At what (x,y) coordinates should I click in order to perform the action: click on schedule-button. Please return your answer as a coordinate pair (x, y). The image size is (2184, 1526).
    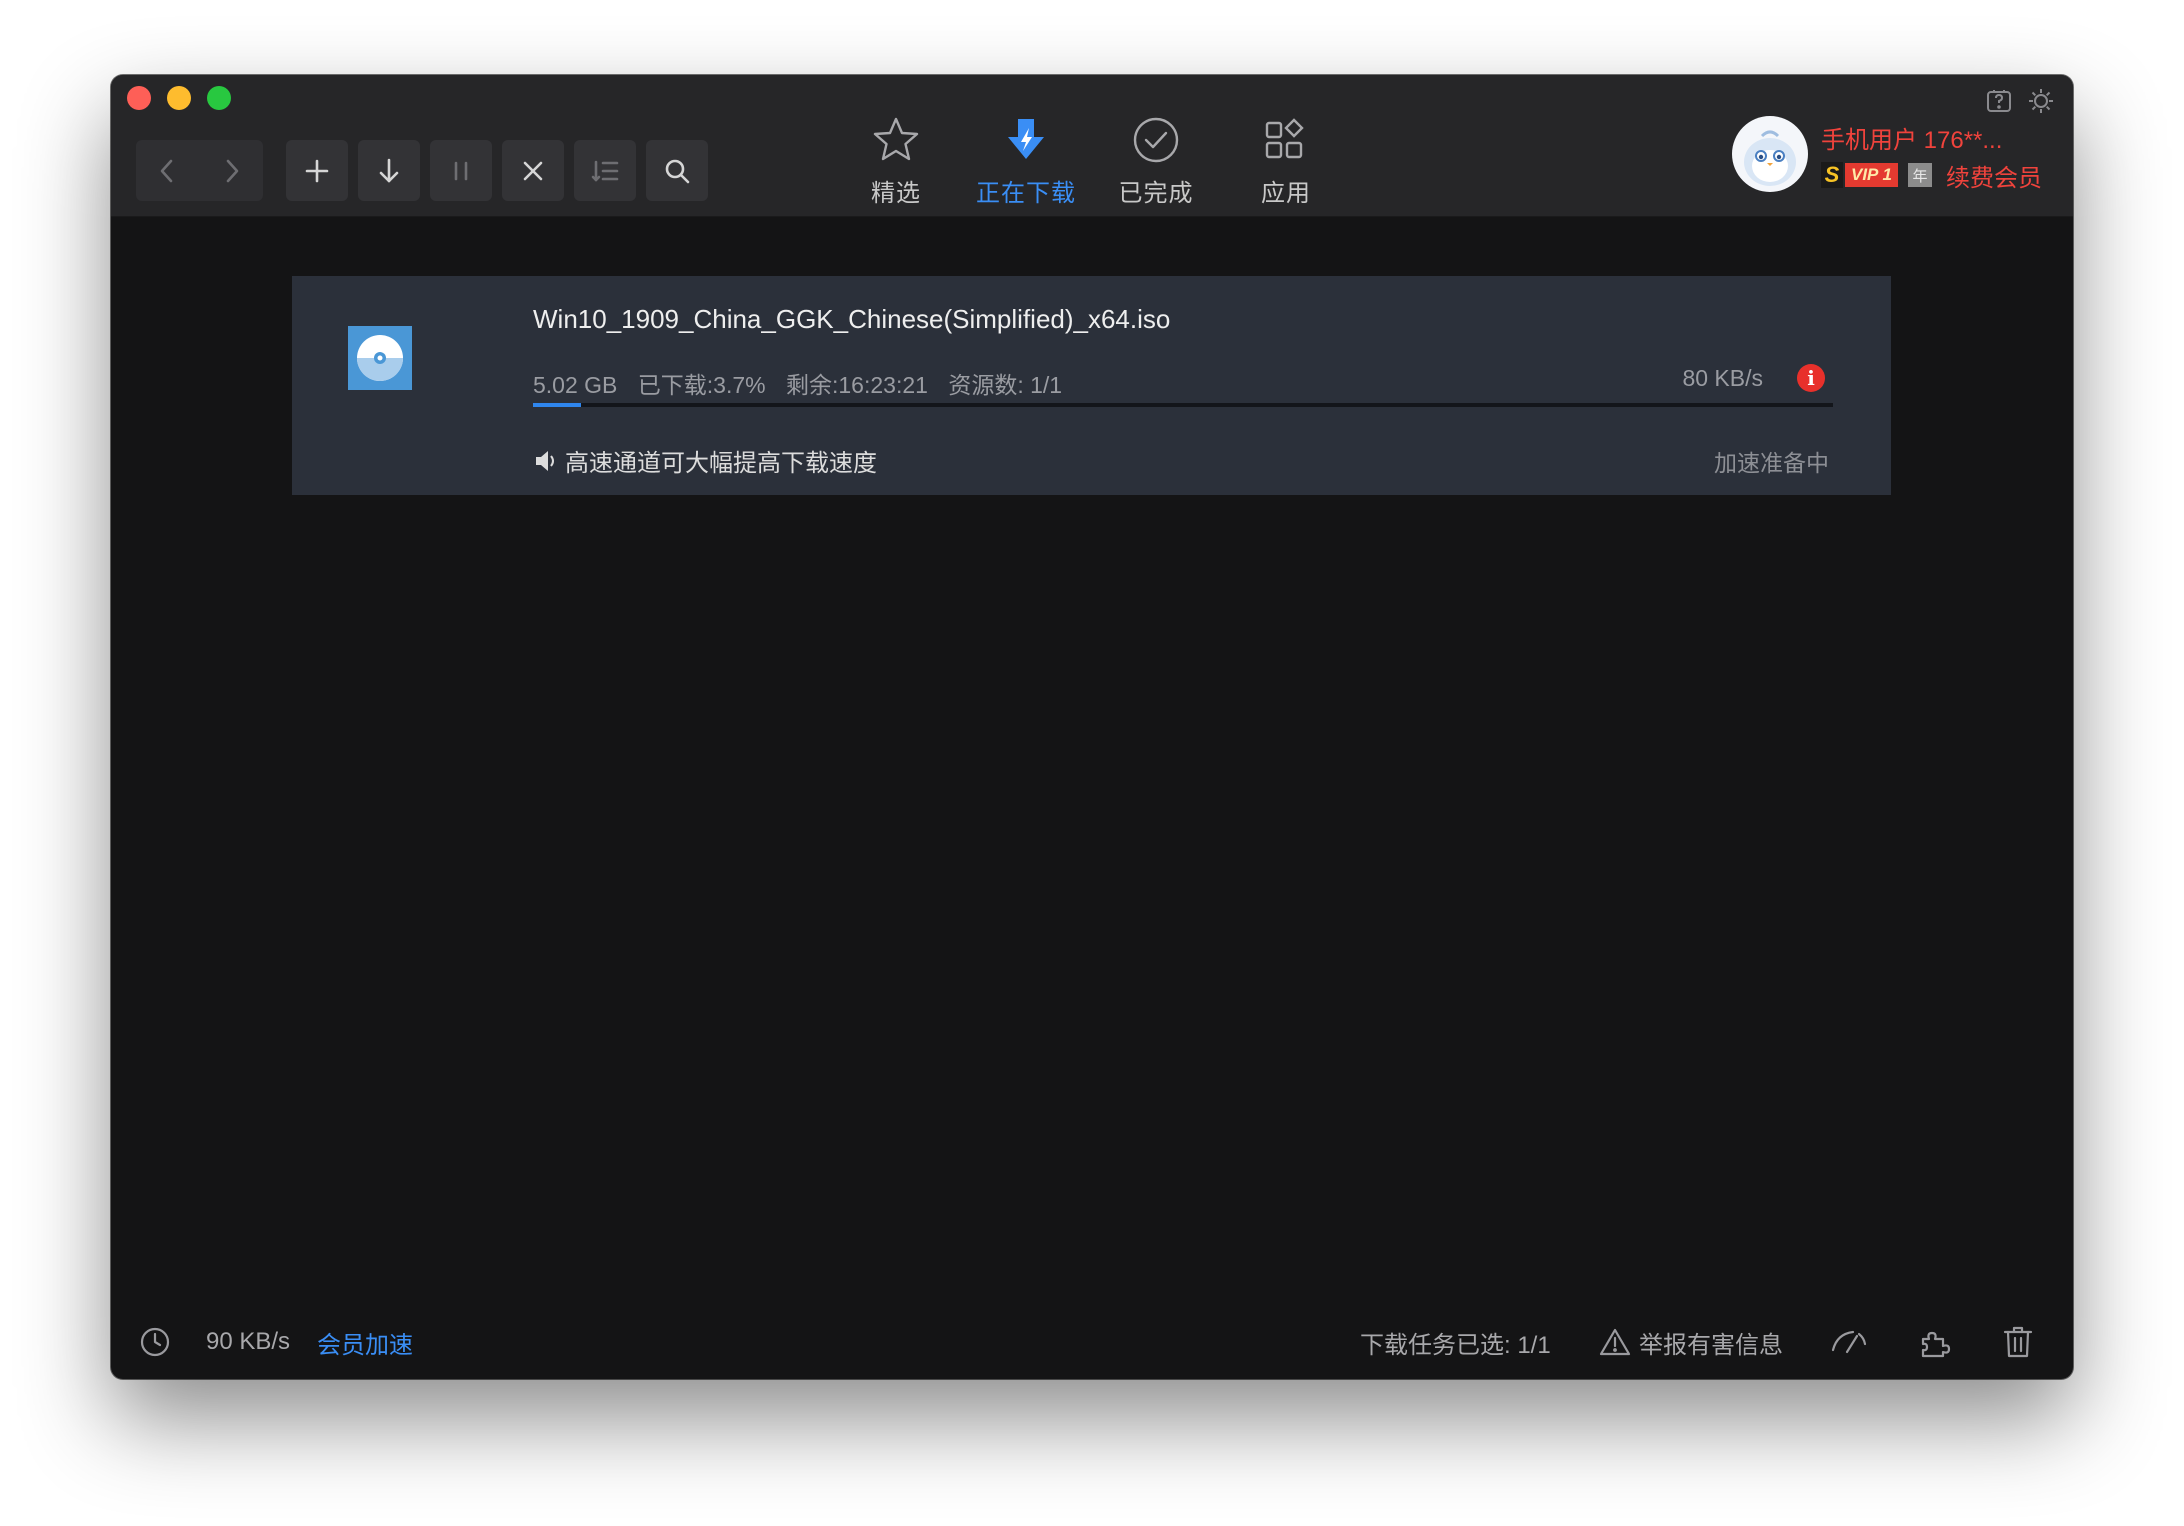
    Looking at the image, I should click on (155, 1342).